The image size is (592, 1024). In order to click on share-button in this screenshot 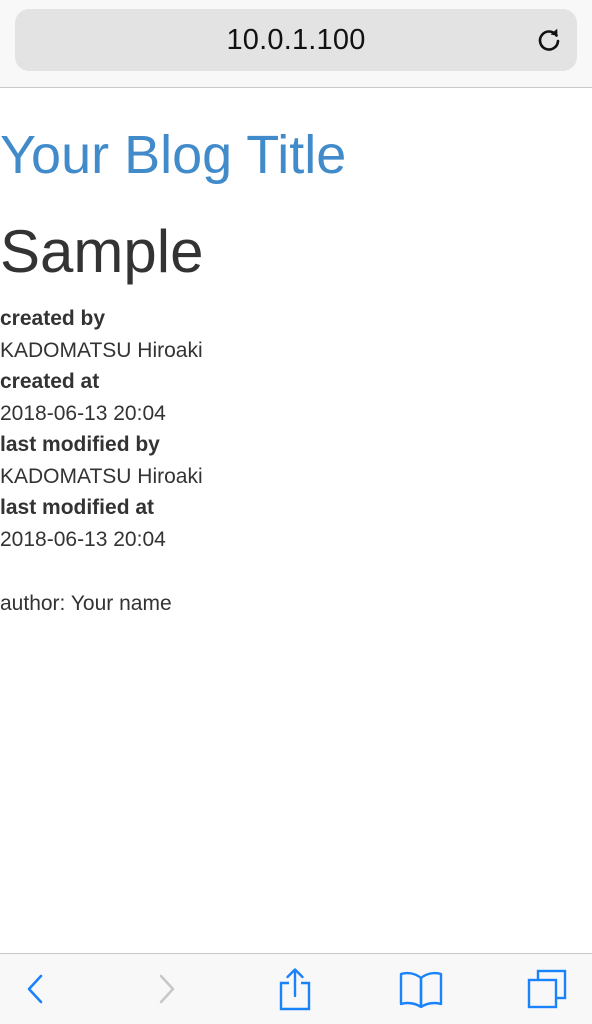, I will do `click(295, 989)`.